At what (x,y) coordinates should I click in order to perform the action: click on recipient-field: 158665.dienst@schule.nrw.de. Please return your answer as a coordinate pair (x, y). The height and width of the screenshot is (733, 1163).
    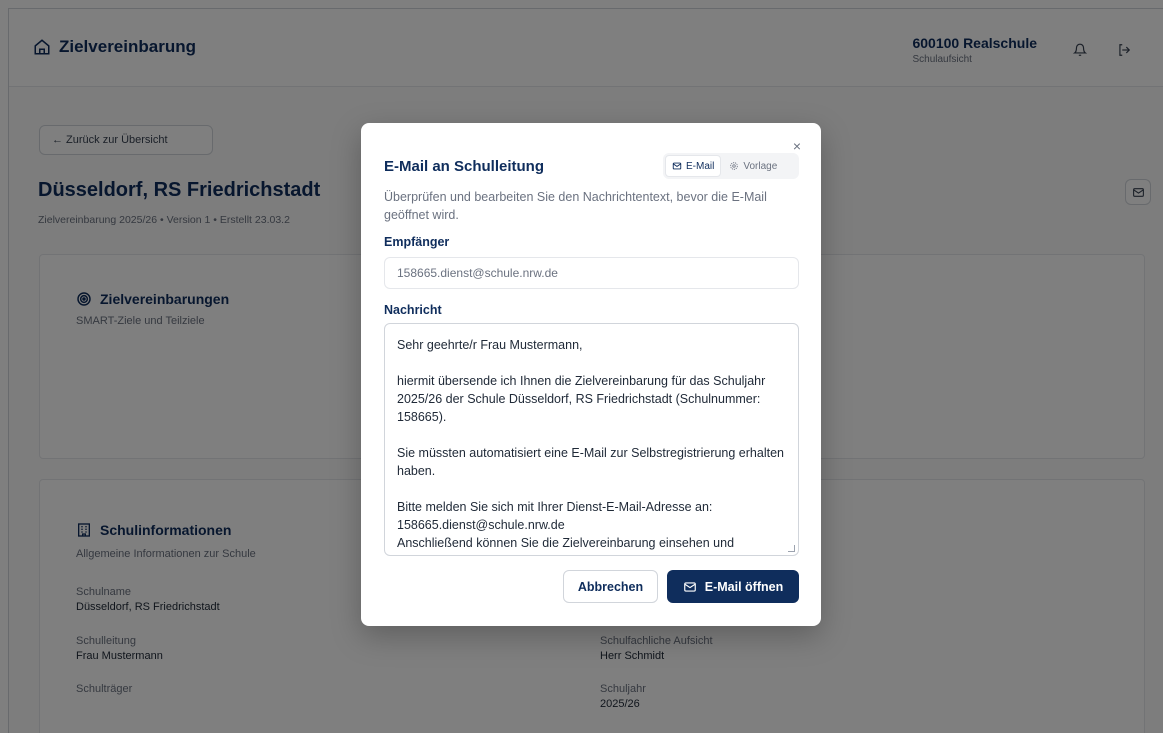
    Looking at the image, I should click on (591, 273).